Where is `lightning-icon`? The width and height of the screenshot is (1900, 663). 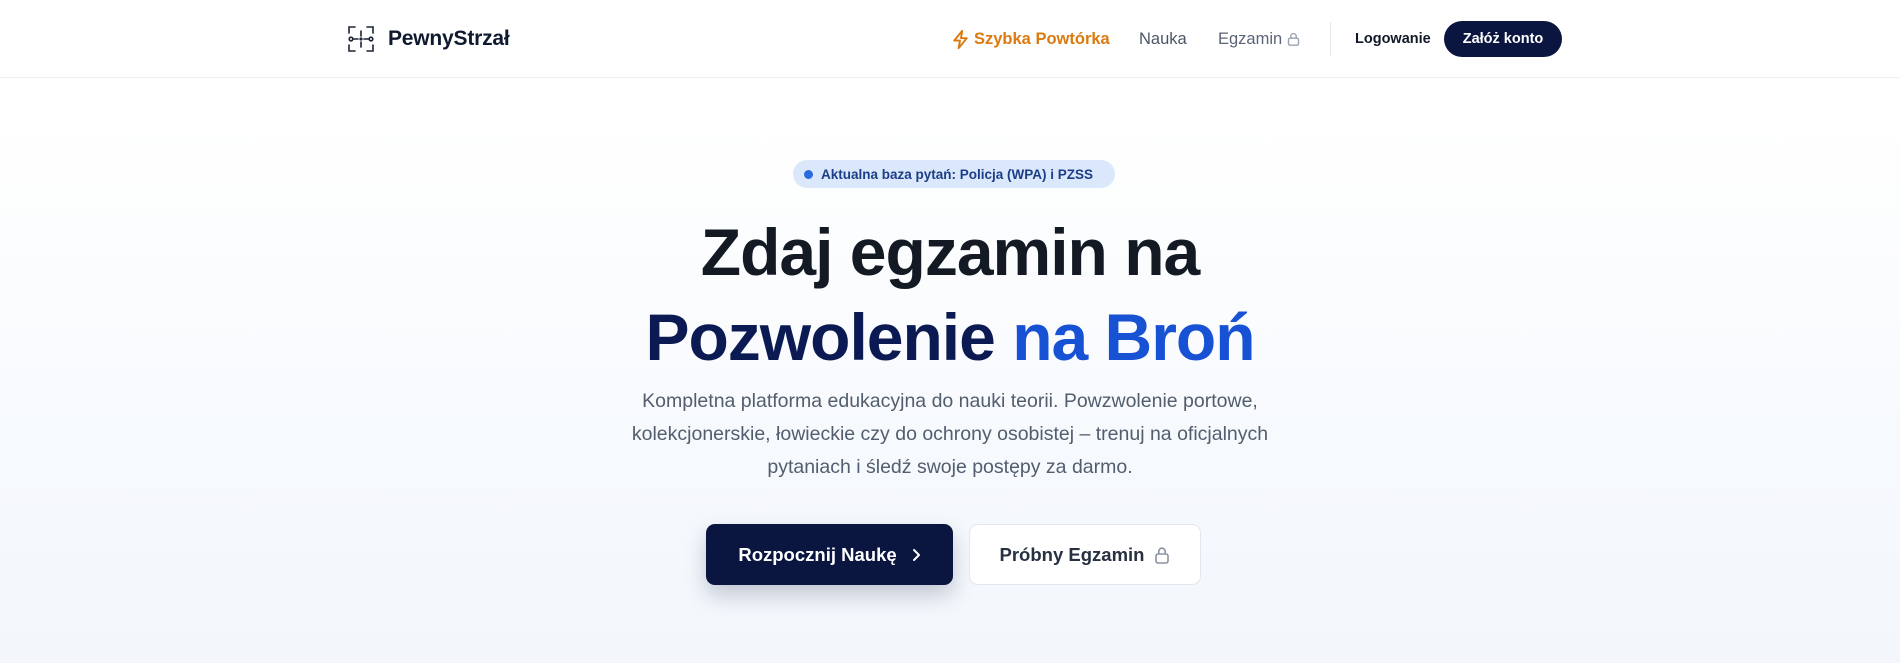 lightning-icon is located at coordinates (960, 39).